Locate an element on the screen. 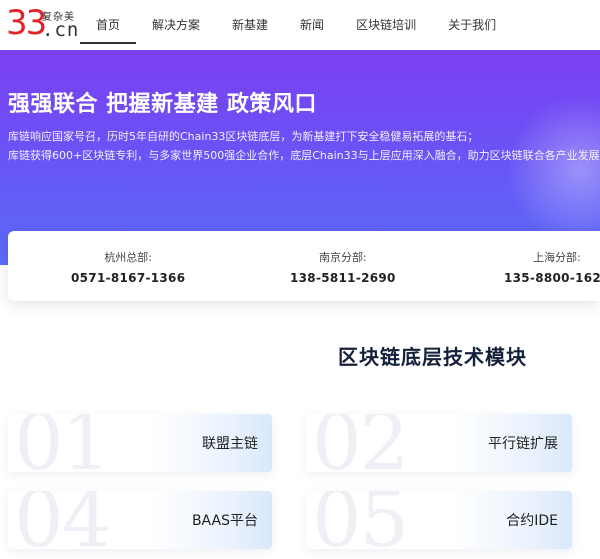  main-nav: 首页 解决方案 新基建 新闻 区块链培训 关于我们 is located at coordinates (296, 25).